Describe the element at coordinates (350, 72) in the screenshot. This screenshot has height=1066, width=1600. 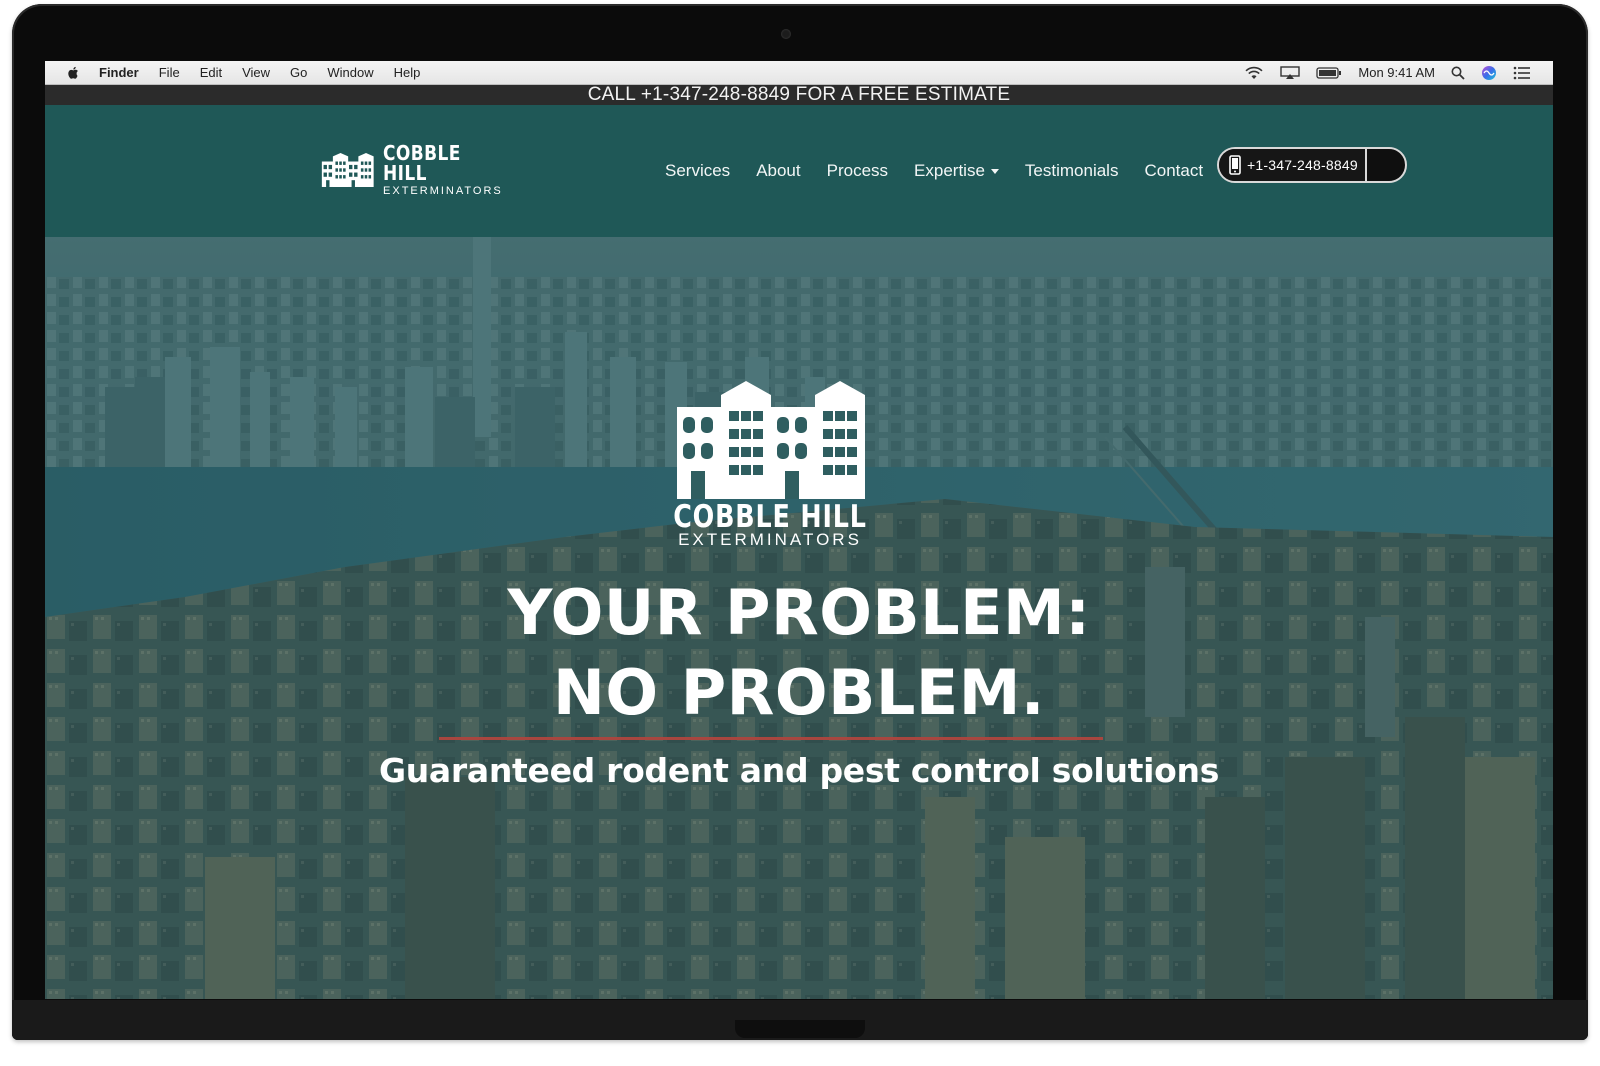
I see `menu-window: Window` at that location.